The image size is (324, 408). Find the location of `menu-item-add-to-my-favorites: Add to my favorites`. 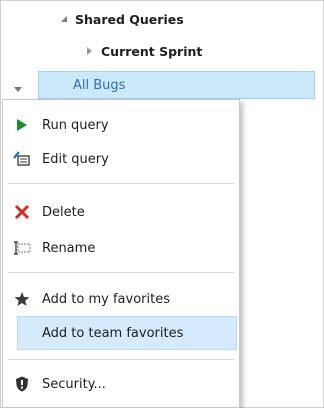

menu-item-add-to-my-favorites: Add to my favorites is located at coordinates (121, 299).